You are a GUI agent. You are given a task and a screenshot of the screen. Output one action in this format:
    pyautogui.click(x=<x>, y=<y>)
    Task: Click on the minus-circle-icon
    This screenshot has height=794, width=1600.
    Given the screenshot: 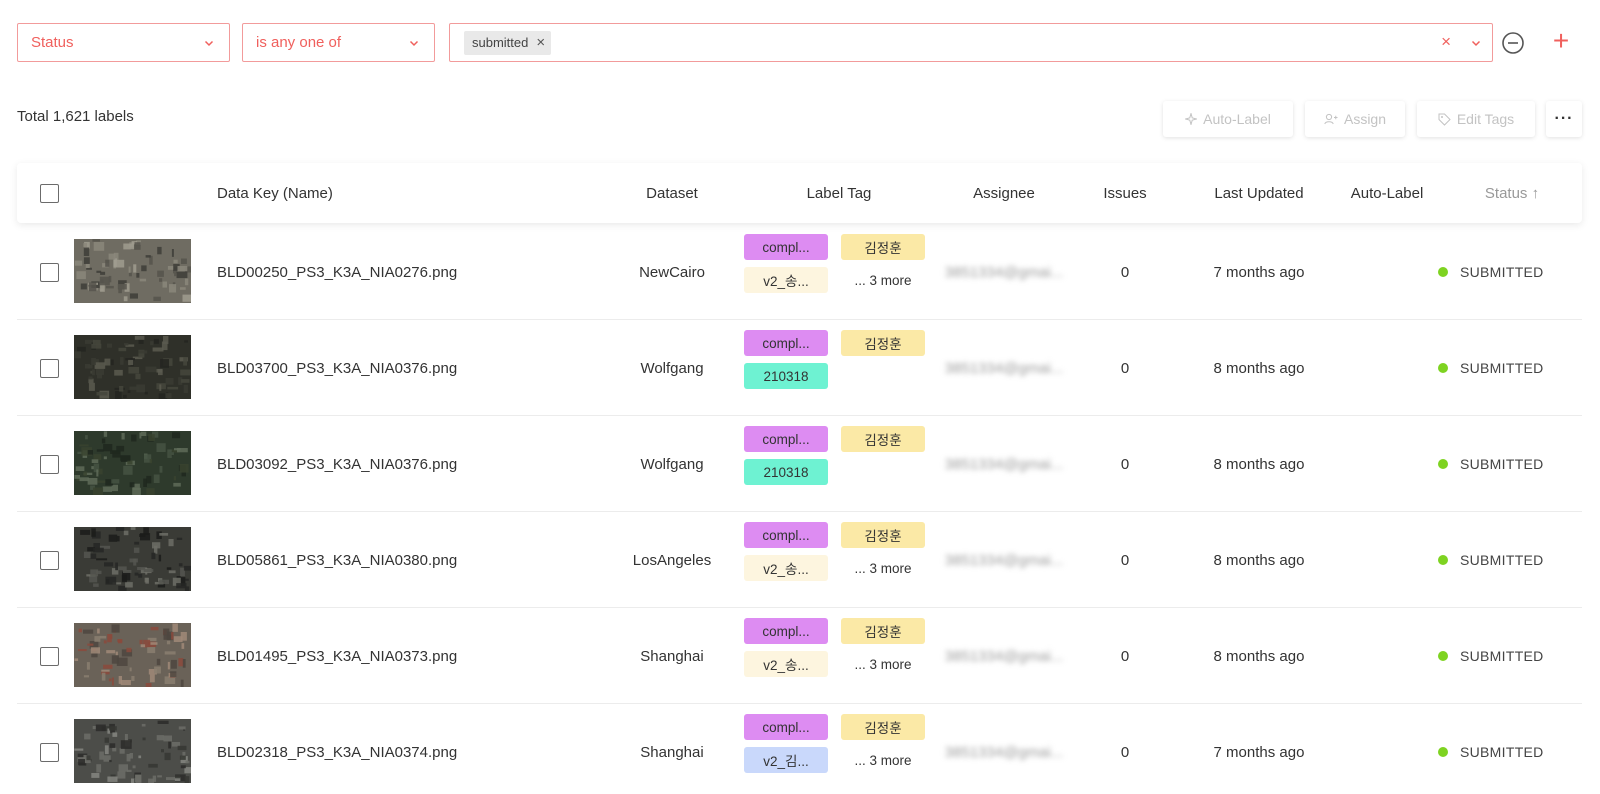 What is the action you would take?
    pyautogui.click(x=1513, y=43)
    